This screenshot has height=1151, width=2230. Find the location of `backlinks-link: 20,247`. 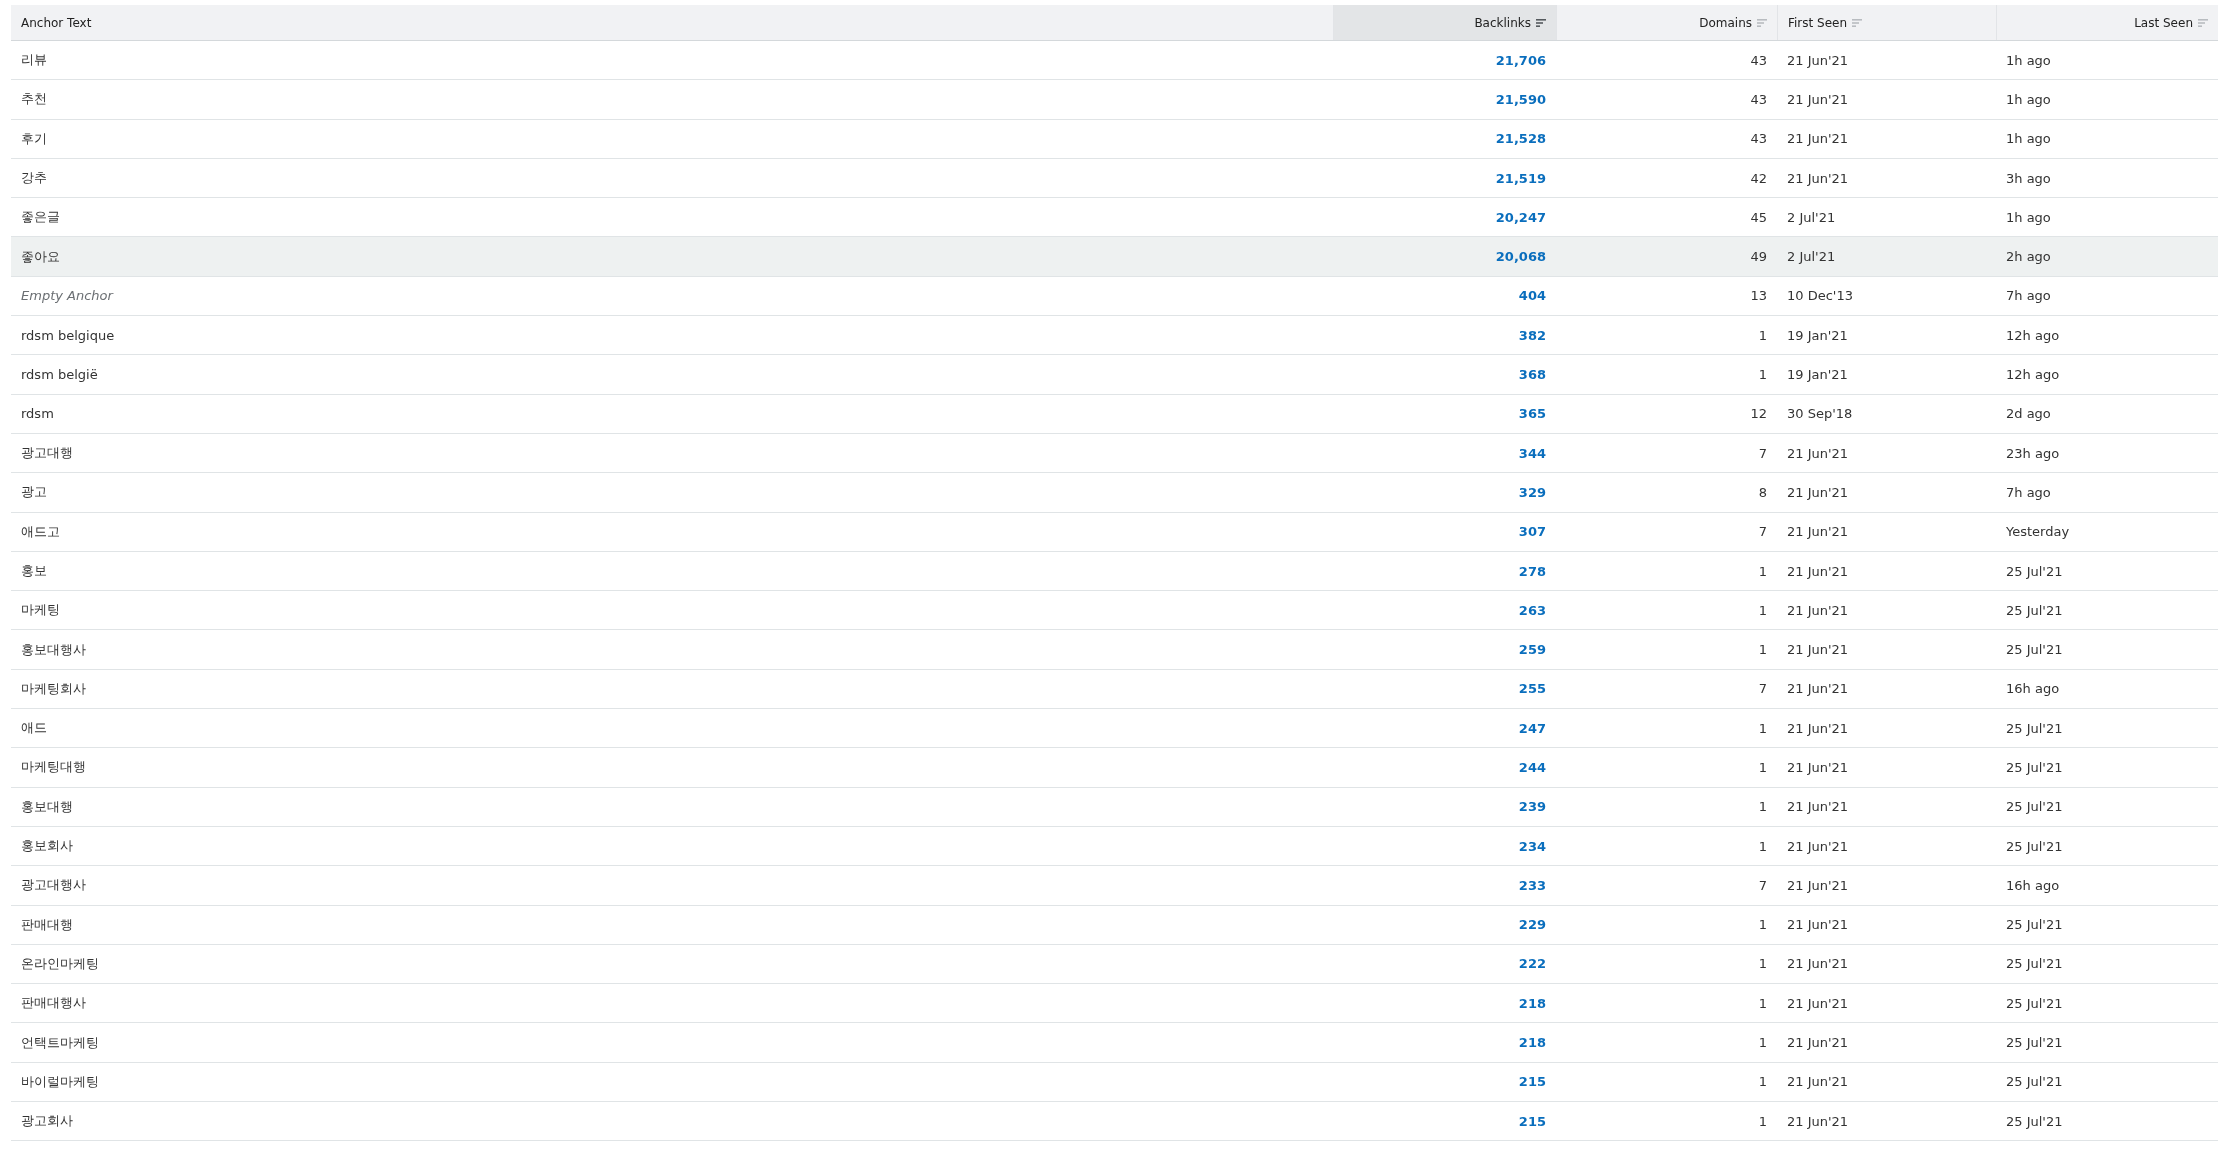

backlinks-link: 20,247 is located at coordinates (1520, 217).